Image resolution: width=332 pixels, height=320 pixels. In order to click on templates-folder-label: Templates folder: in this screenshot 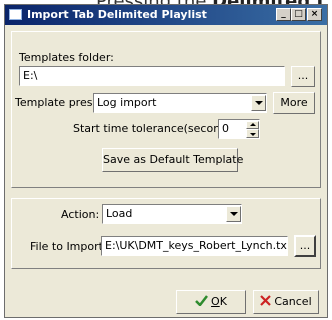, I will do `click(66, 57)`.